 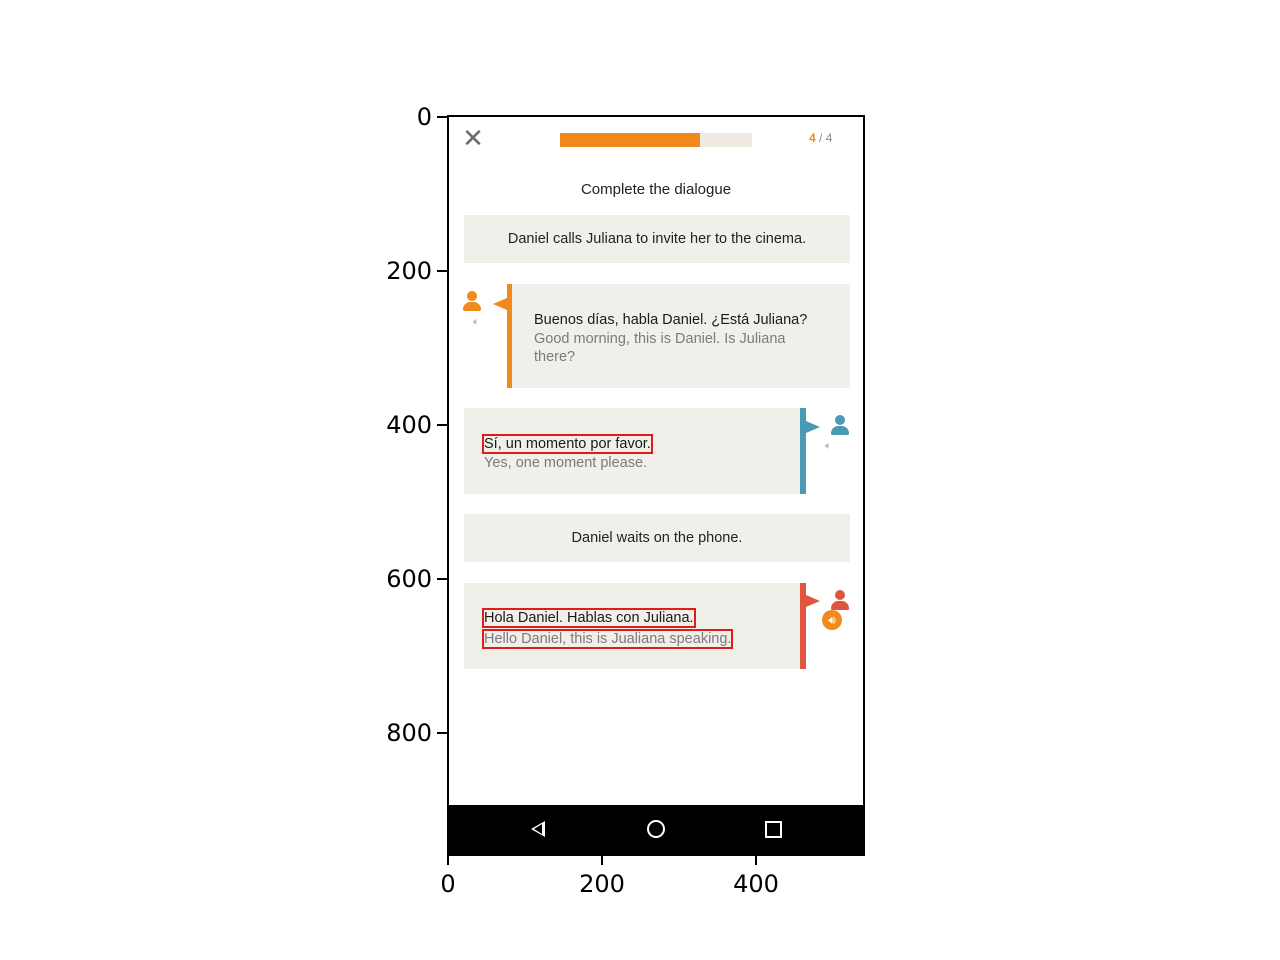 I want to click on back-triangle-icon, so click(x=538, y=829).